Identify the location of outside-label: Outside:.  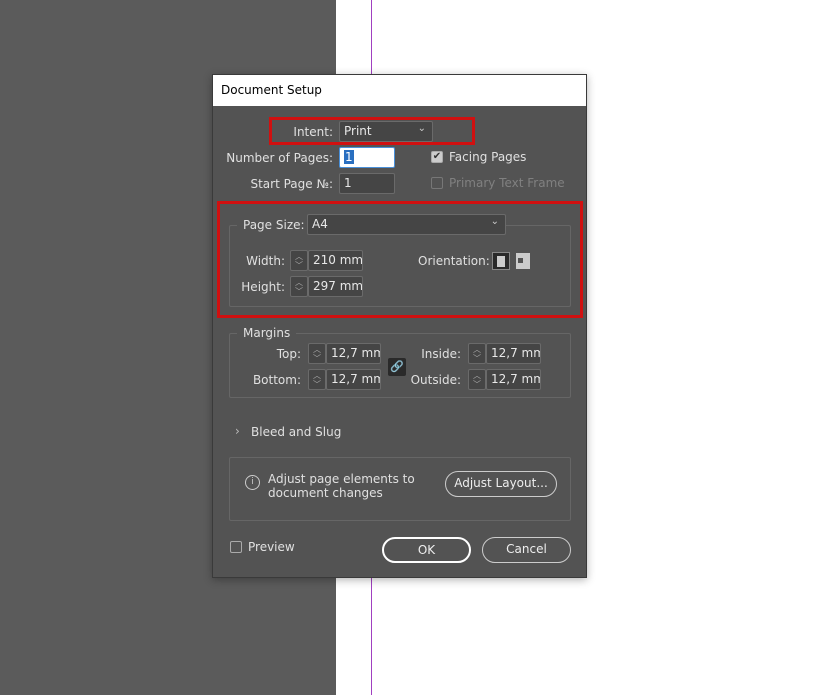
(435, 380).